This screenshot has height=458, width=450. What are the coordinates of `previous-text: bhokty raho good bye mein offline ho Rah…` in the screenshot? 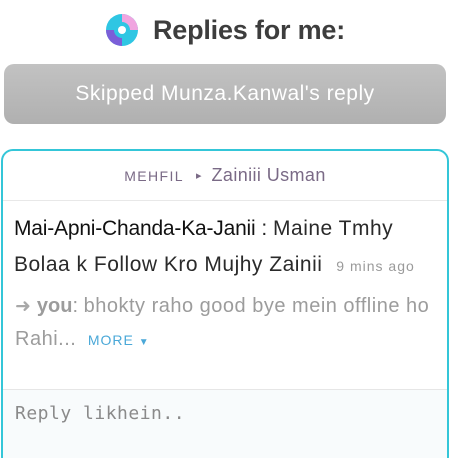 It's located at (222, 322).